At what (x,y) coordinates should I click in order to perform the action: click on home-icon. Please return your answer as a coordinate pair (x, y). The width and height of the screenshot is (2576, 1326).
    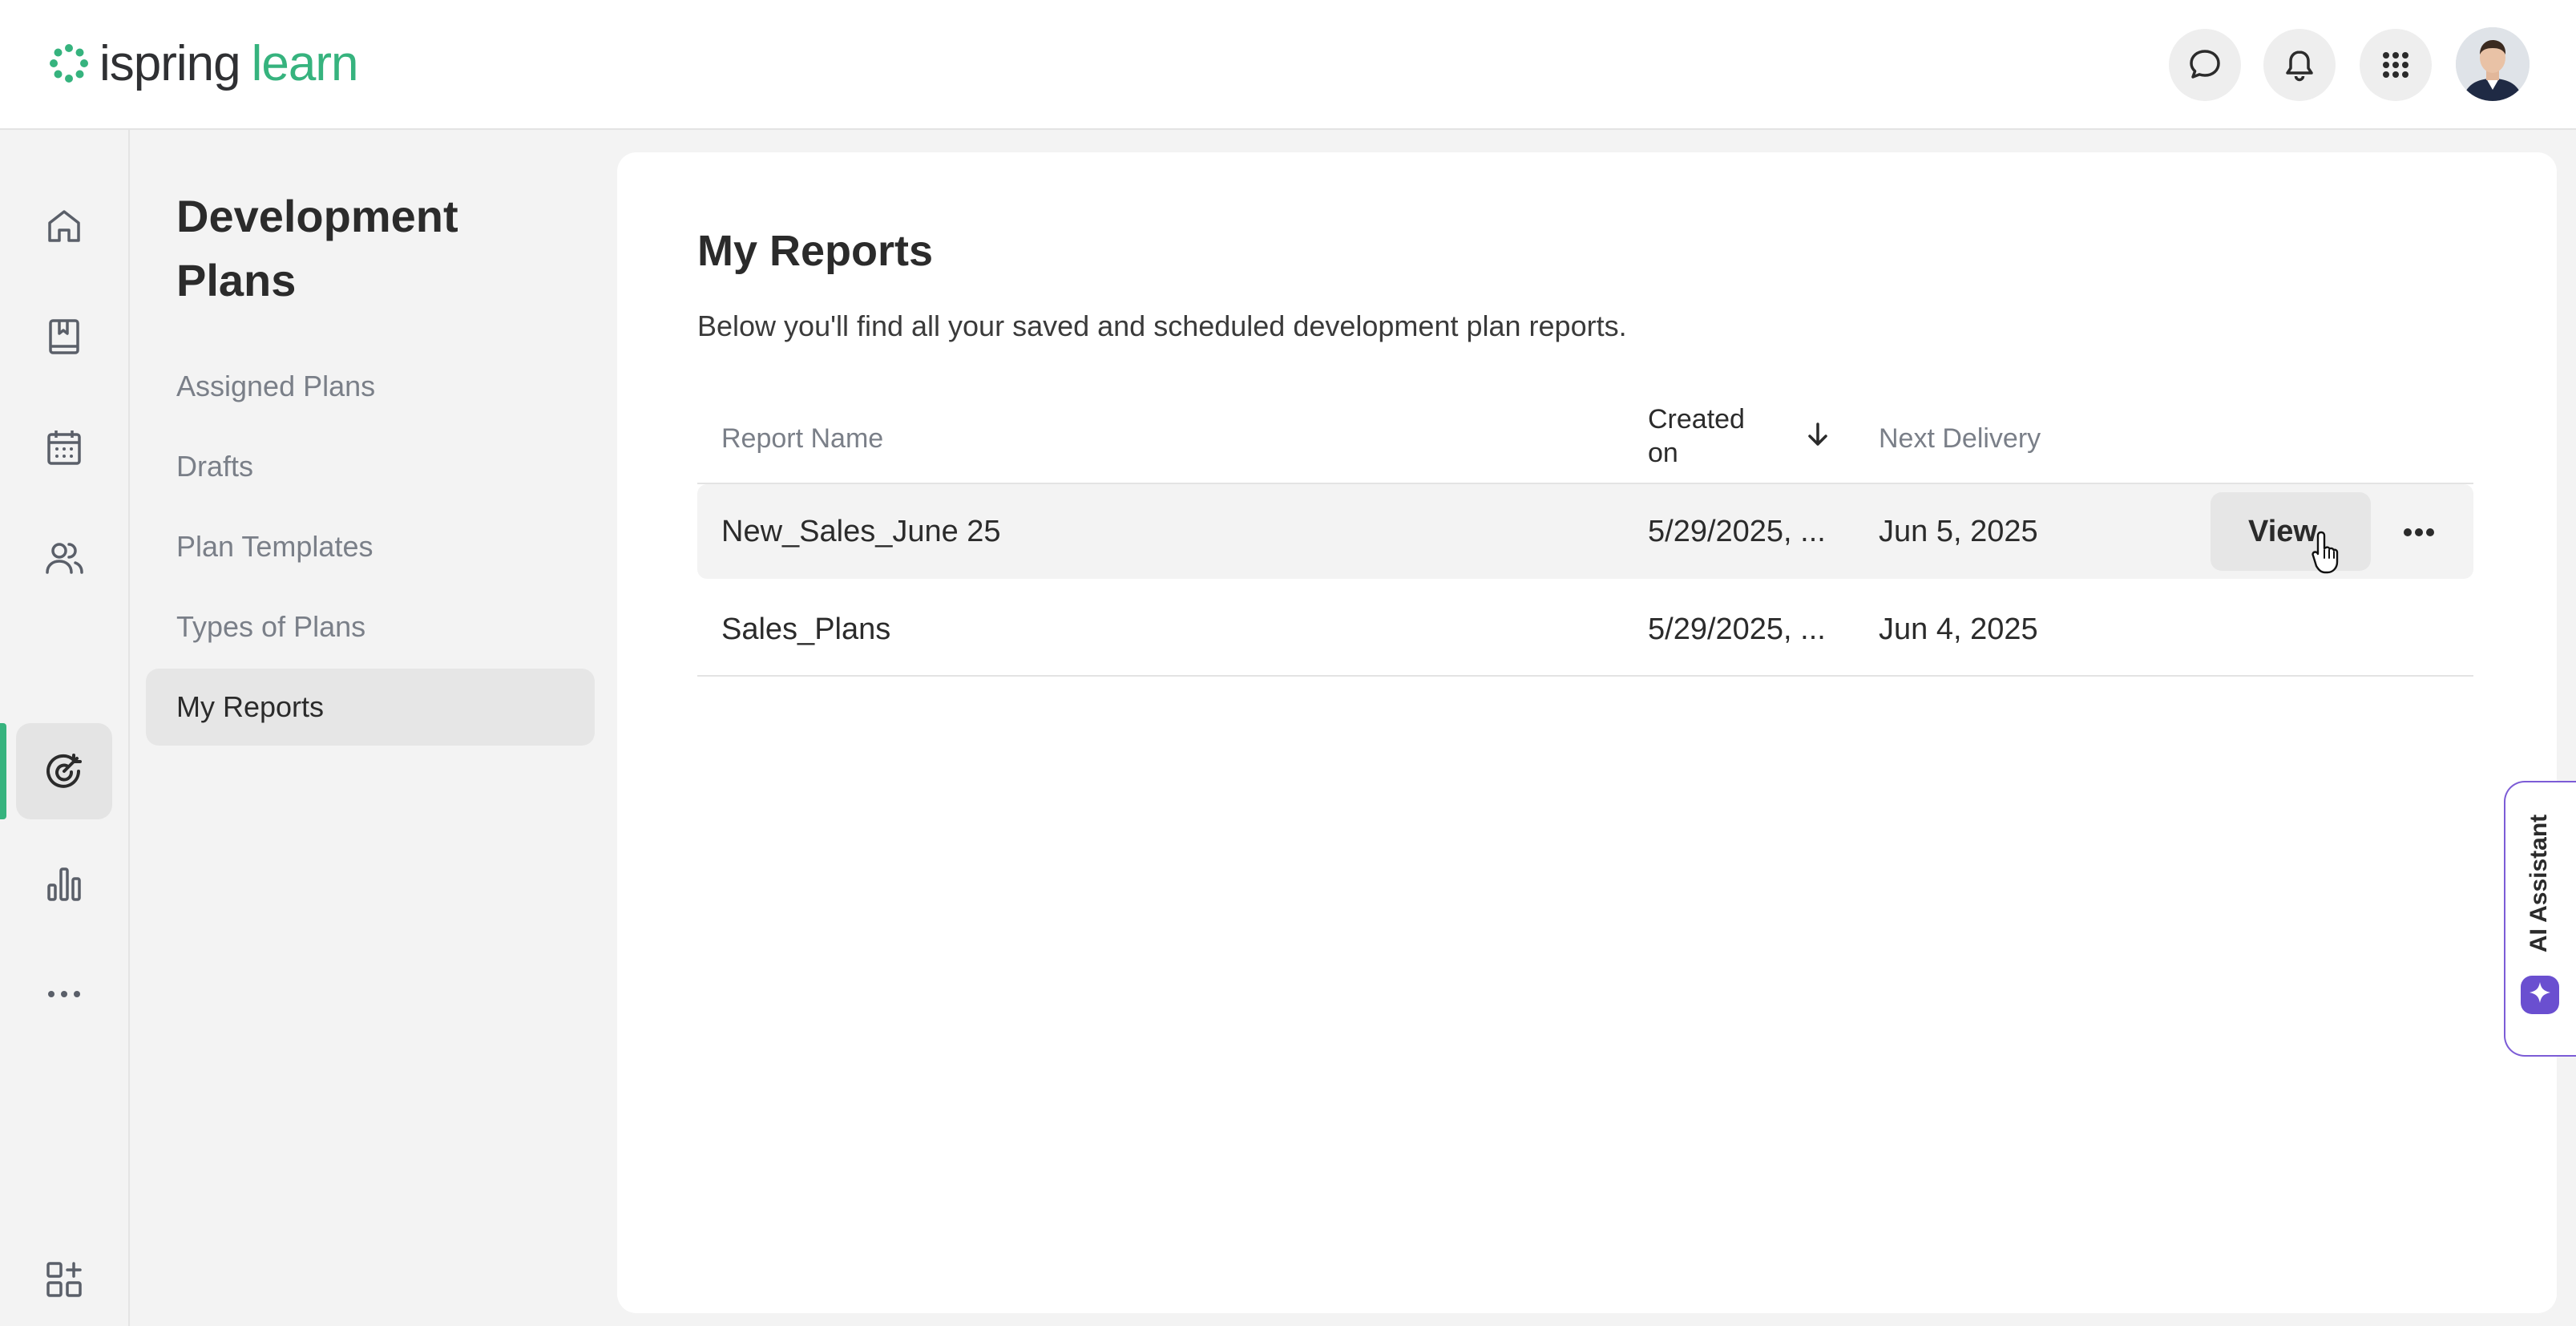
    Looking at the image, I should click on (64, 226).